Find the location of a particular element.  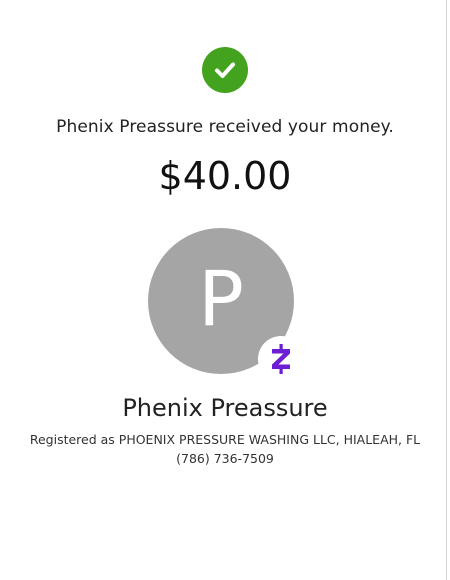

success-check-icon is located at coordinates (225, 70).